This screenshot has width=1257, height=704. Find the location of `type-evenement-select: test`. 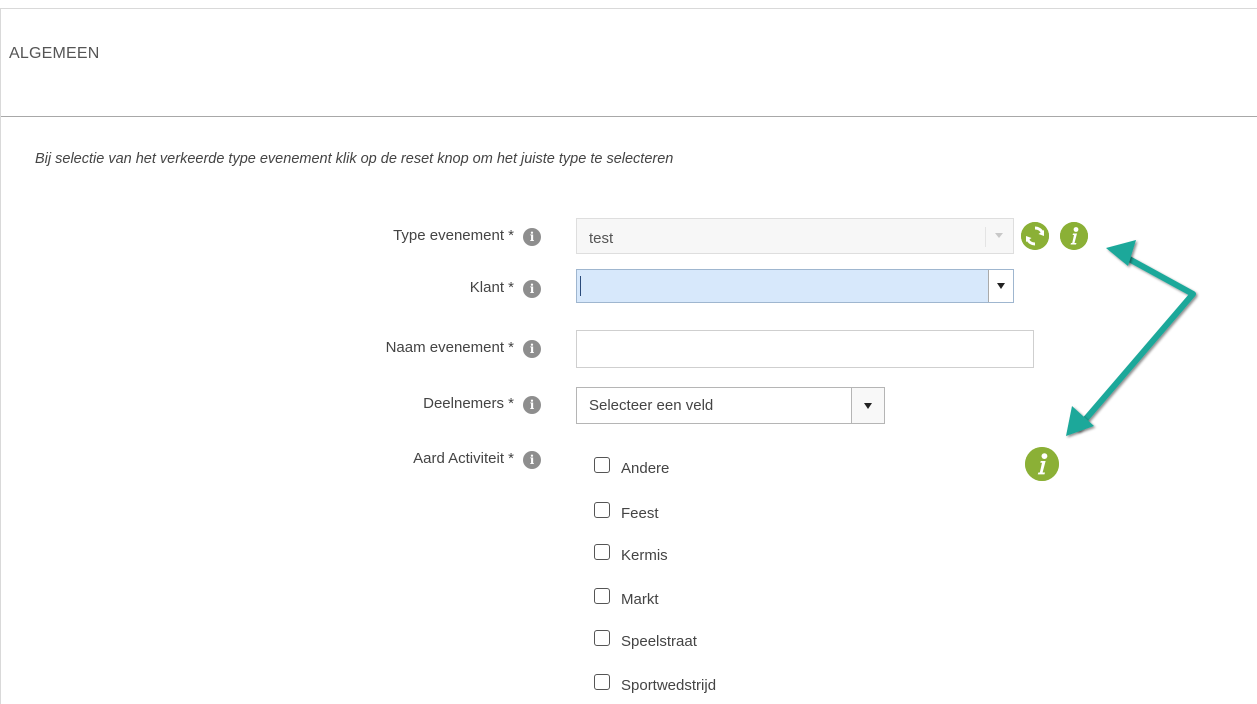

type-evenement-select: test is located at coordinates (795, 236).